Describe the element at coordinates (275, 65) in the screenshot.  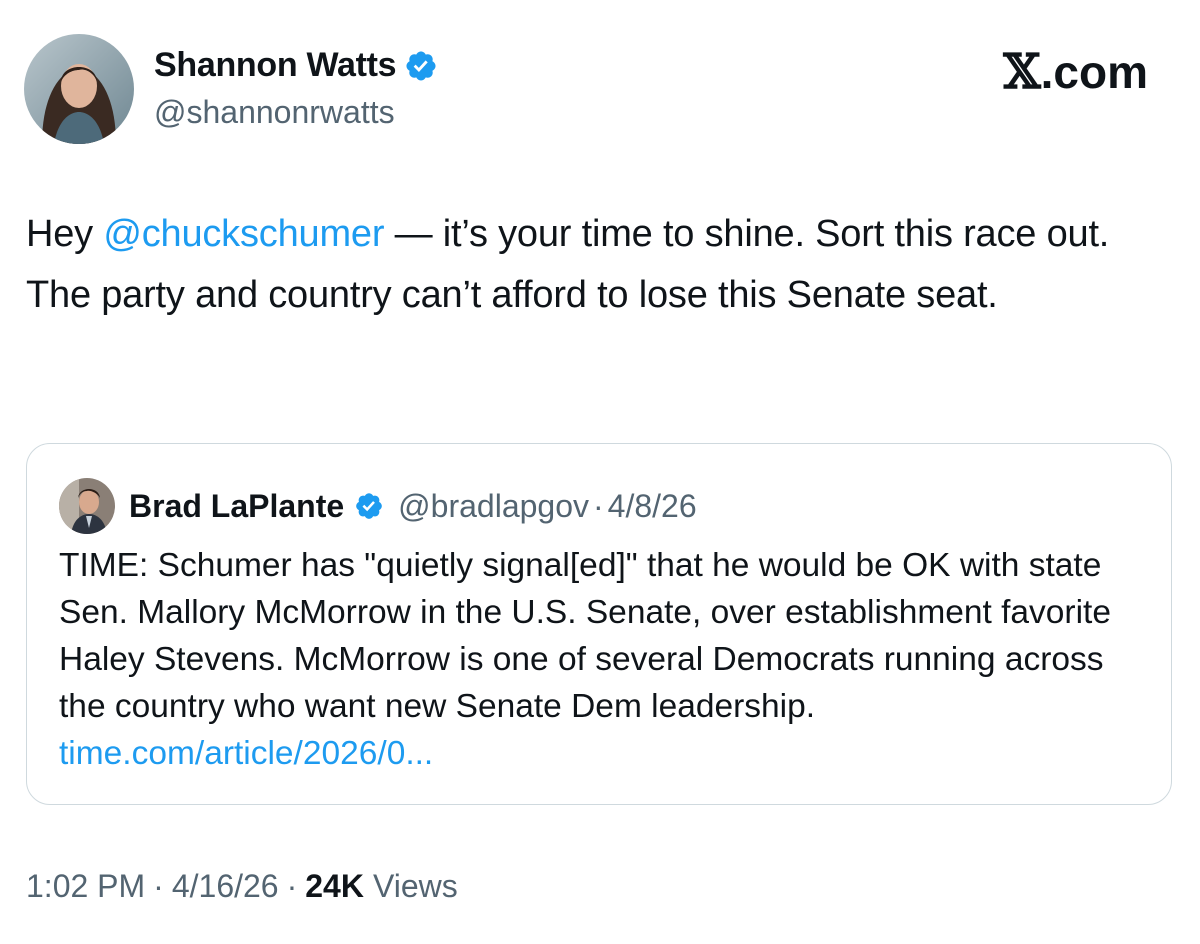
I see `author-name: Shannon Watts` at that location.